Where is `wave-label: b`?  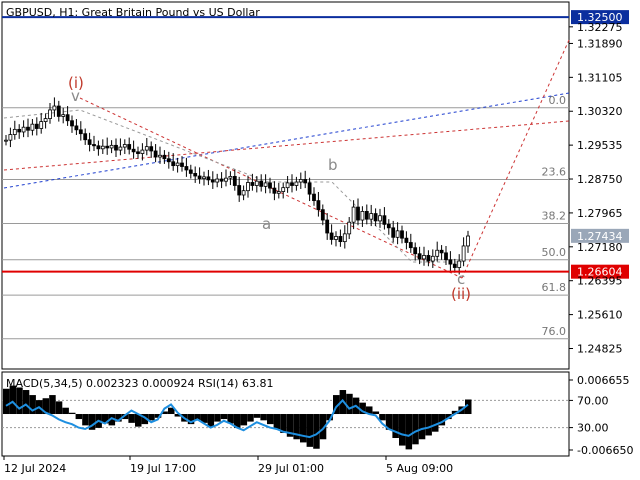 wave-label: b is located at coordinates (333, 165).